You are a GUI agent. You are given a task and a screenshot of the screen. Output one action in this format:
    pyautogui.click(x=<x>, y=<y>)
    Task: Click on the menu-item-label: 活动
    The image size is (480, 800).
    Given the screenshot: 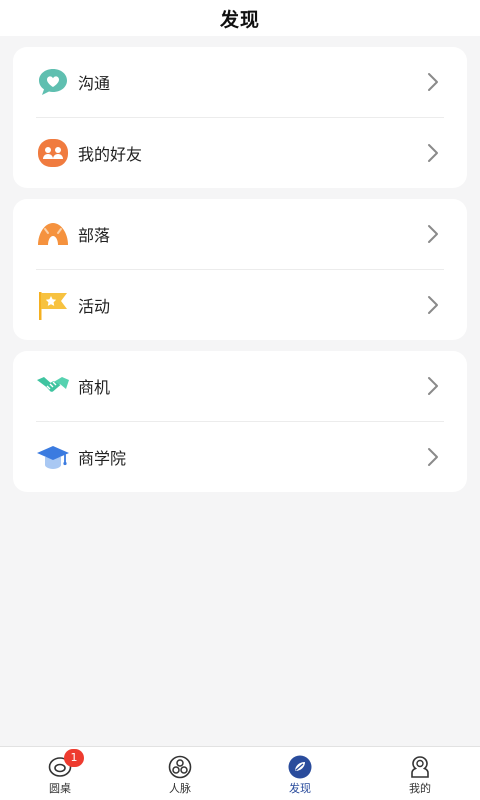 What is the action you would take?
    pyautogui.click(x=94, y=306)
    